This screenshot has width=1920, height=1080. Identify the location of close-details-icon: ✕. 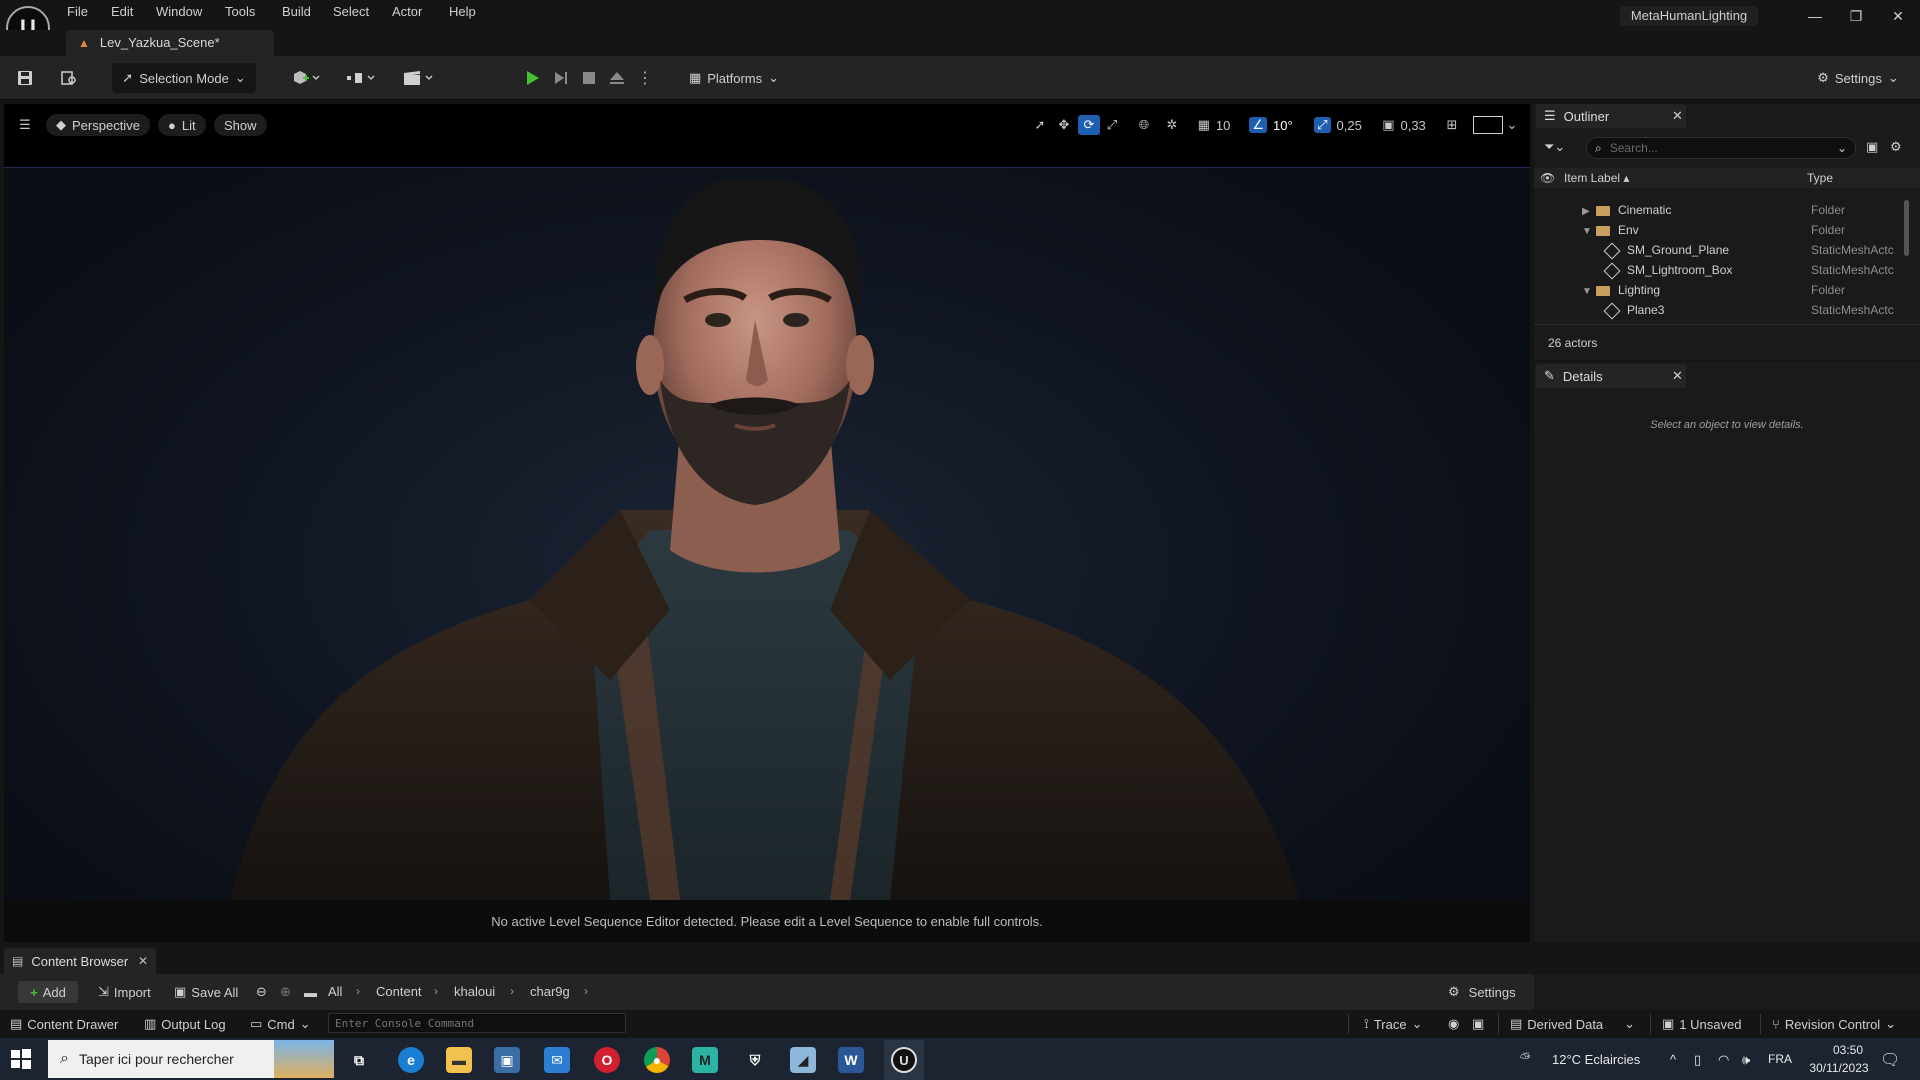
(1677, 376).